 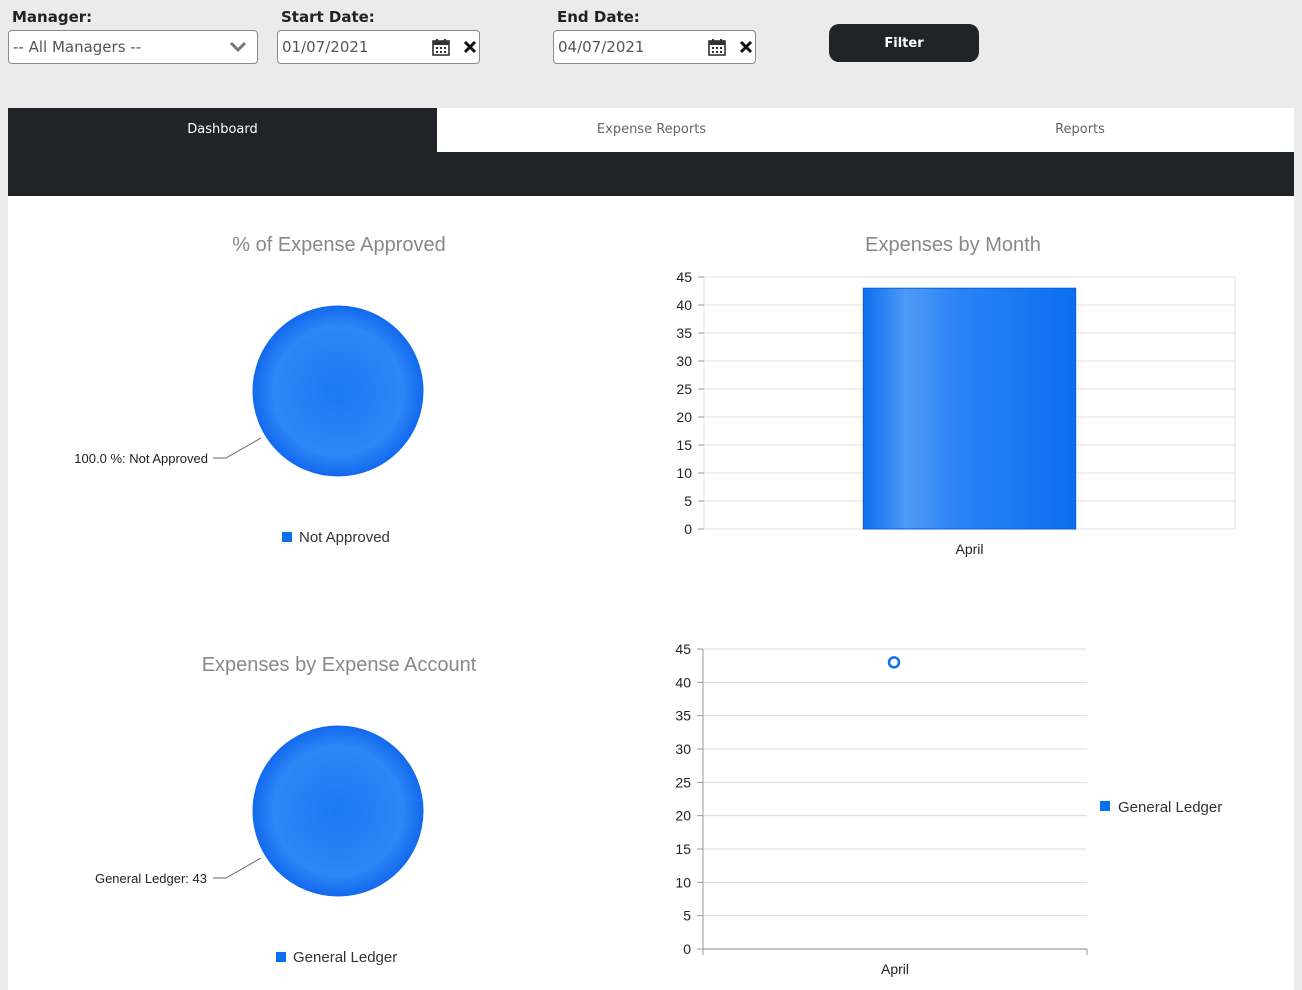 I want to click on pie-slice-not-approved, so click(x=338, y=391).